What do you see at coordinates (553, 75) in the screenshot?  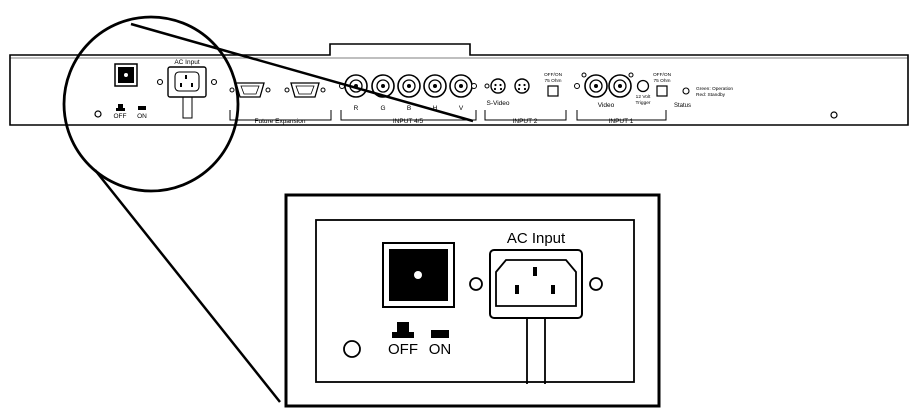 I see `input2-offon-label: OFF/ON` at bounding box center [553, 75].